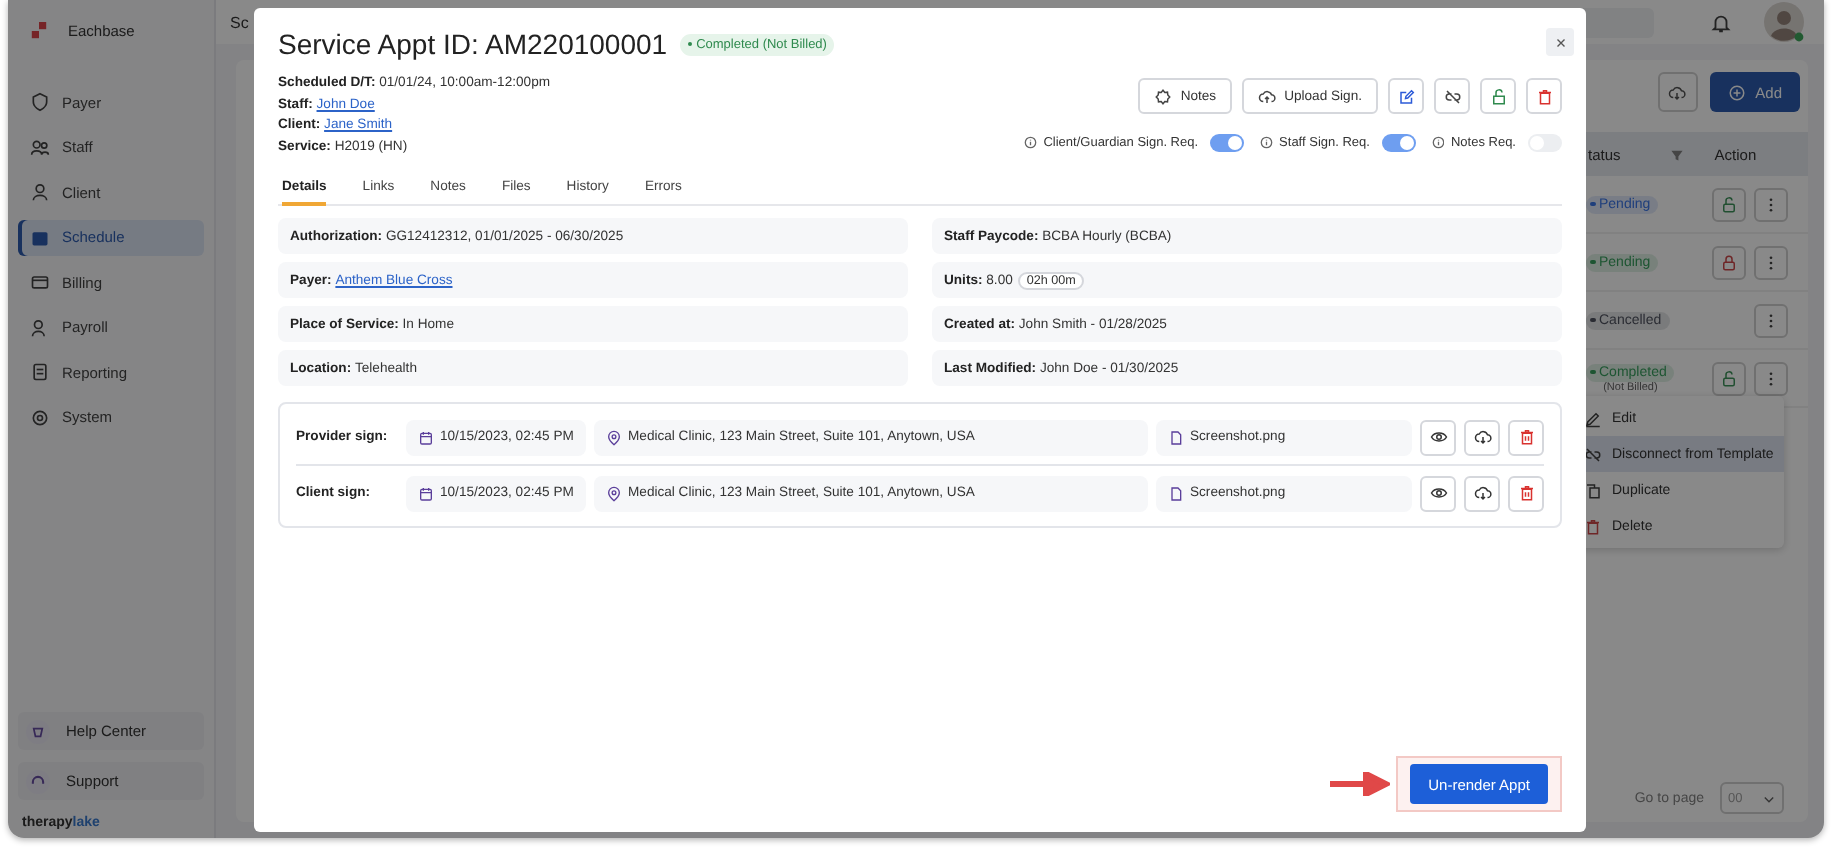 Image resolution: width=1836 pixels, height=850 pixels. I want to click on plus-icon, so click(1736, 92).